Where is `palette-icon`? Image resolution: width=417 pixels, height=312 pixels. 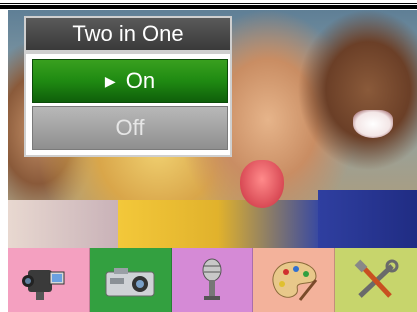 palette-icon is located at coordinates (294, 281).